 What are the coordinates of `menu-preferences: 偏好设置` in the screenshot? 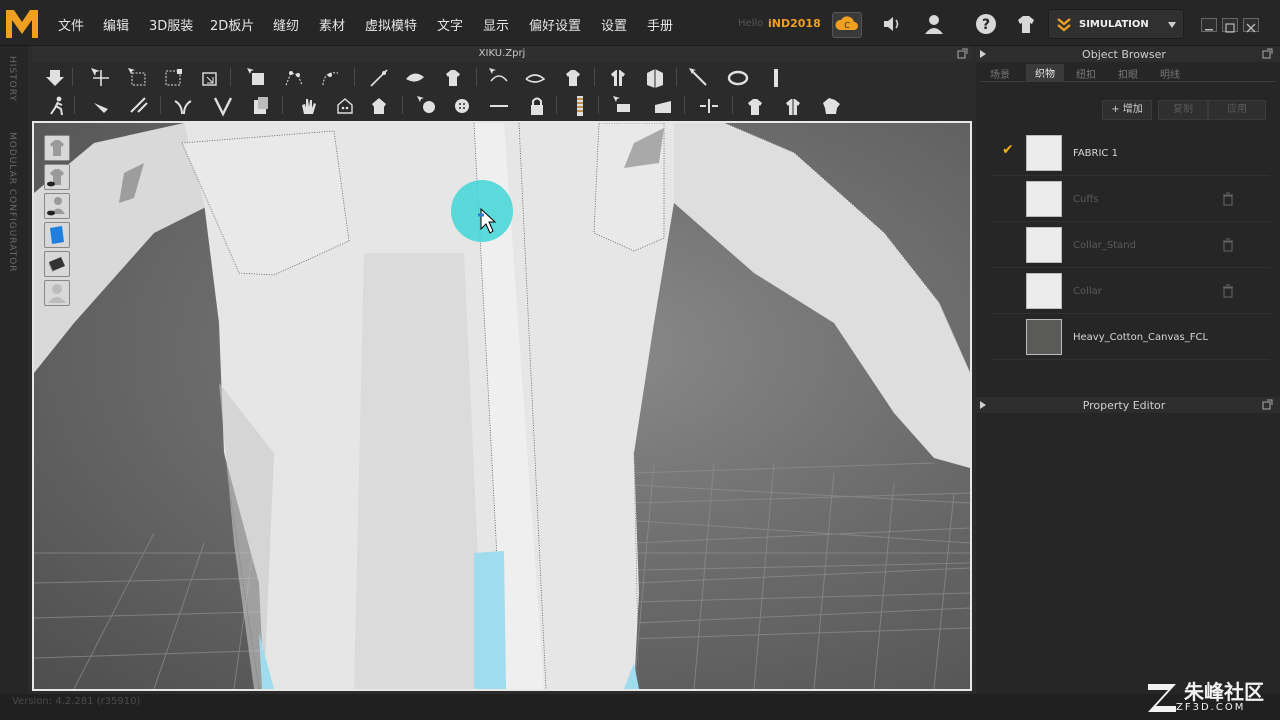 It's located at (555, 24).